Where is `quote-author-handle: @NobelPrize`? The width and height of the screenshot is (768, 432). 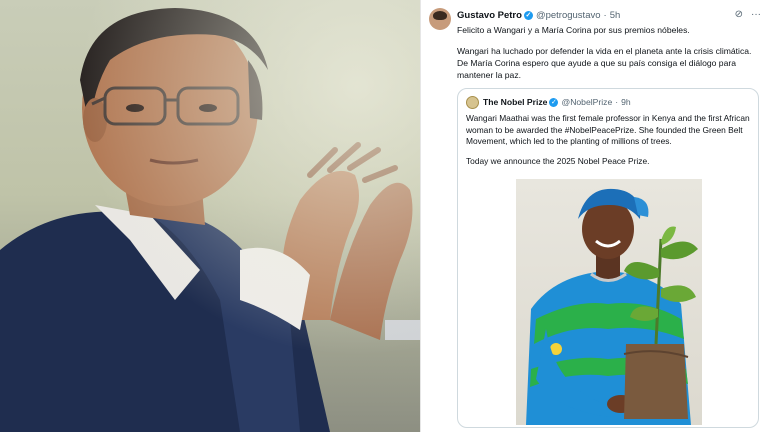
quote-author-handle: @NobelPrize is located at coordinates (587, 101).